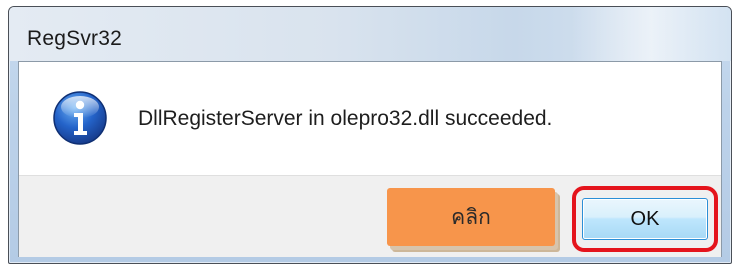 The height and width of the screenshot is (266, 733). Describe the element at coordinates (80, 118) in the screenshot. I see `info-icon` at that location.